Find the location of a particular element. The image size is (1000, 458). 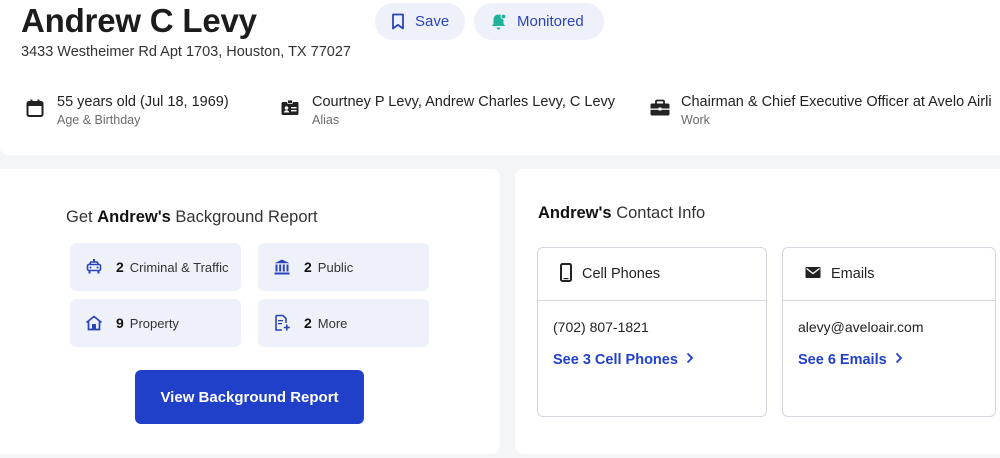

see-cell-phones-link: See 3 Cell Phones is located at coordinates (623, 360).